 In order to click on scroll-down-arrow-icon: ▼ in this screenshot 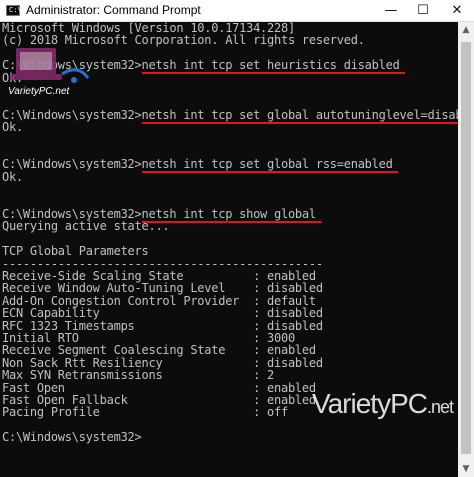, I will do `click(466, 469)`.